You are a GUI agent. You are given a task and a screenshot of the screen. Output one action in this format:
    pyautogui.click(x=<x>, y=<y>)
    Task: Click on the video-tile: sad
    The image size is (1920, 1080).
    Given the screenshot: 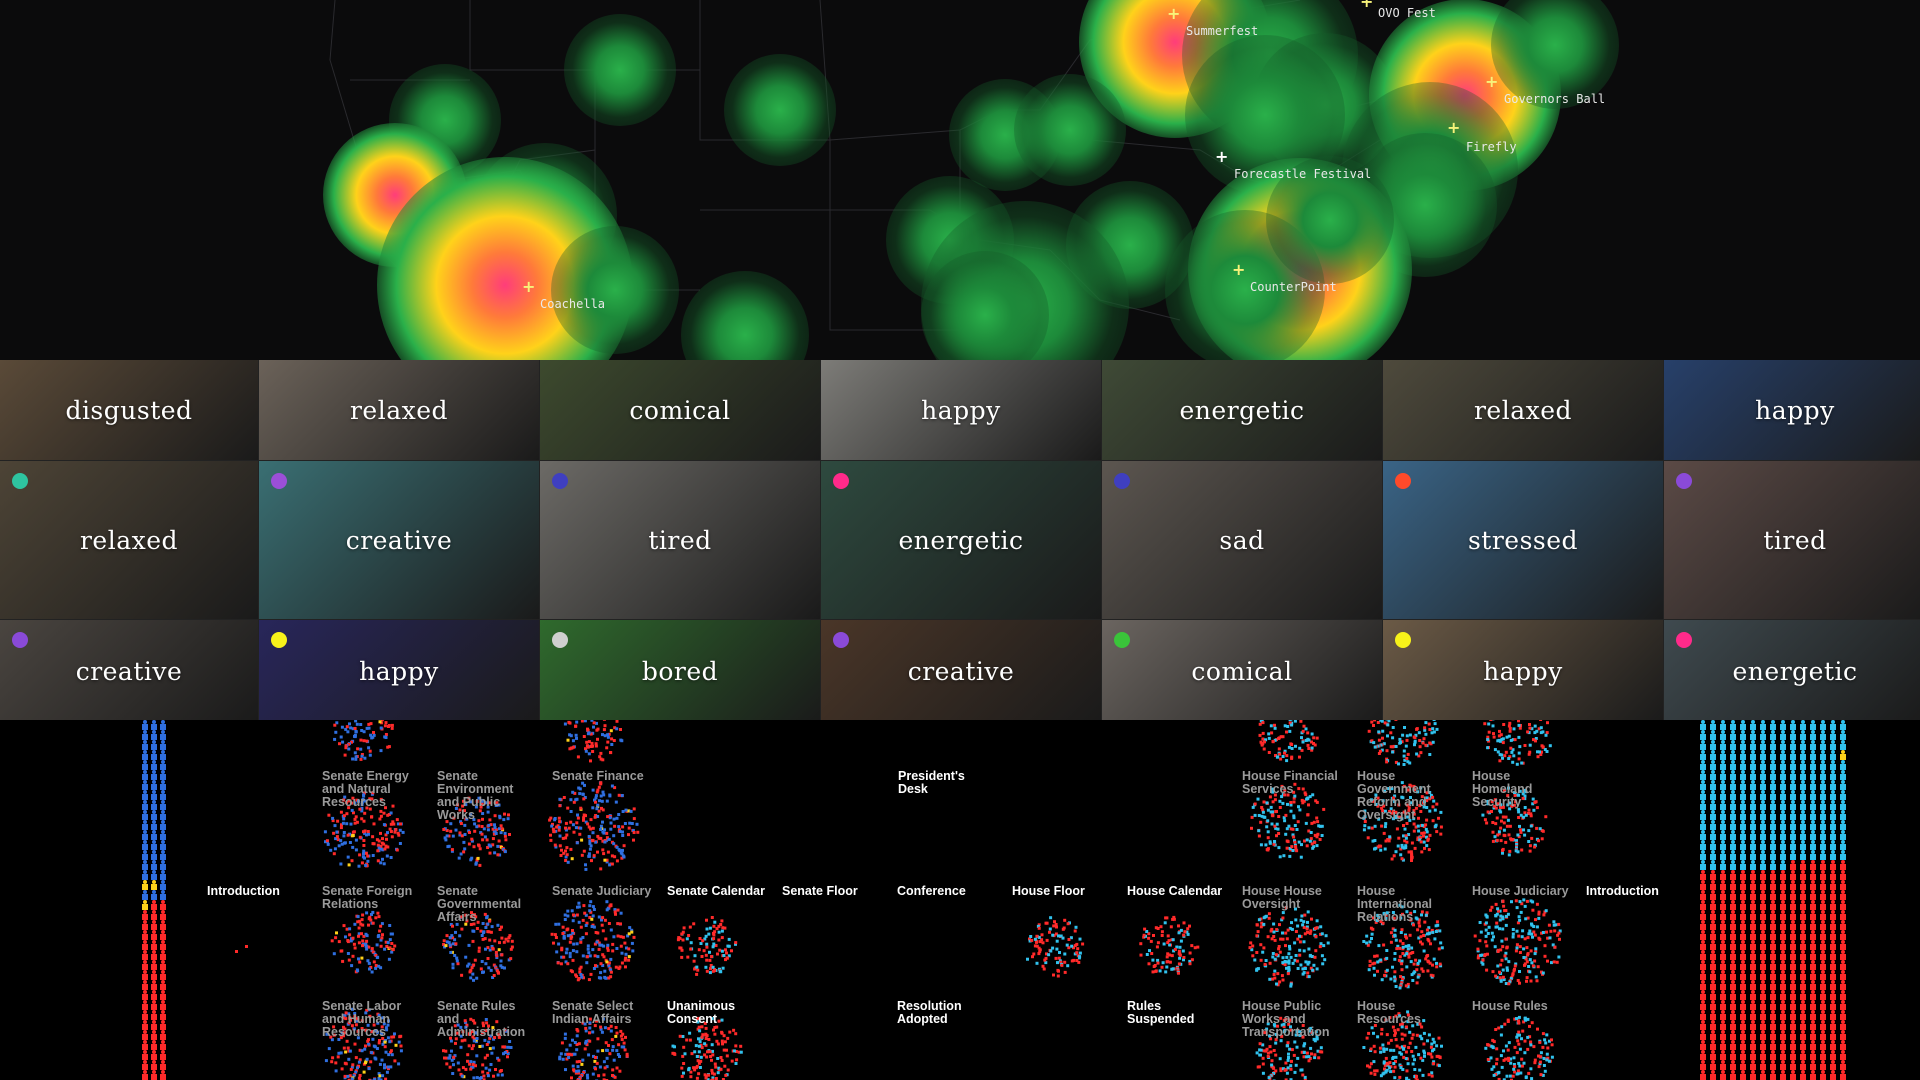 What is the action you would take?
    pyautogui.click(x=1242, y=540)
    